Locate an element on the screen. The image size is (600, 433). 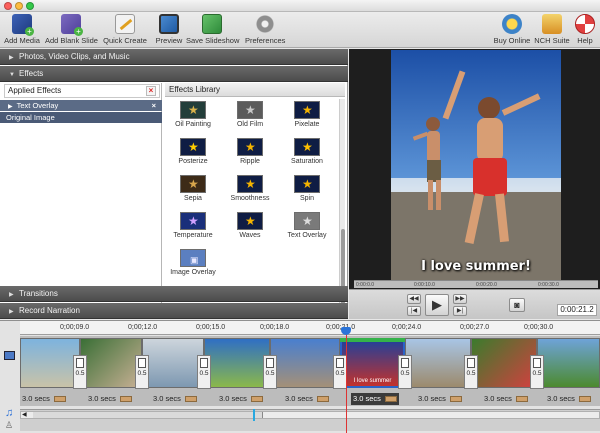
nch-suite-button: NCH Suite is located at coordinates (552, 30).